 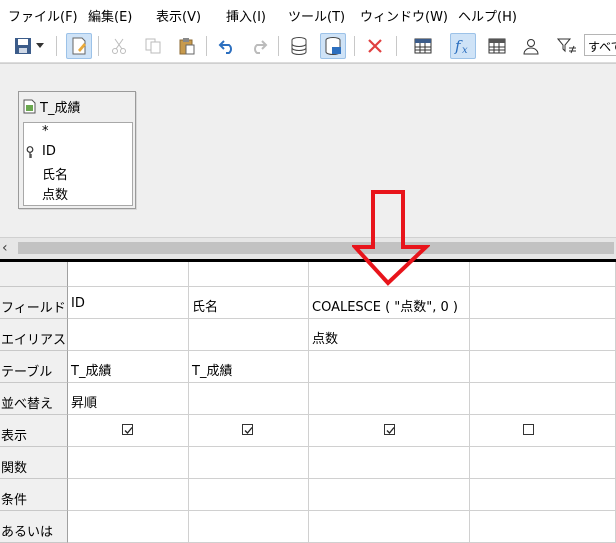 What do you see at coordinates (487, 15) in the screenshot?
I see `menu-help: ヘルプ(H)` at bounding box center [487, 15].